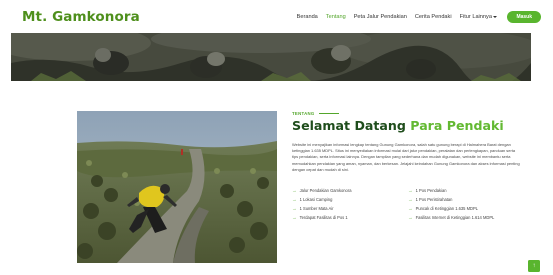 The image size is (553, 275). What do you see at coordinates (406, 113) in the screenshot?
I see `section-eyebrow: TENTANG` at bounding box center [406, 113].